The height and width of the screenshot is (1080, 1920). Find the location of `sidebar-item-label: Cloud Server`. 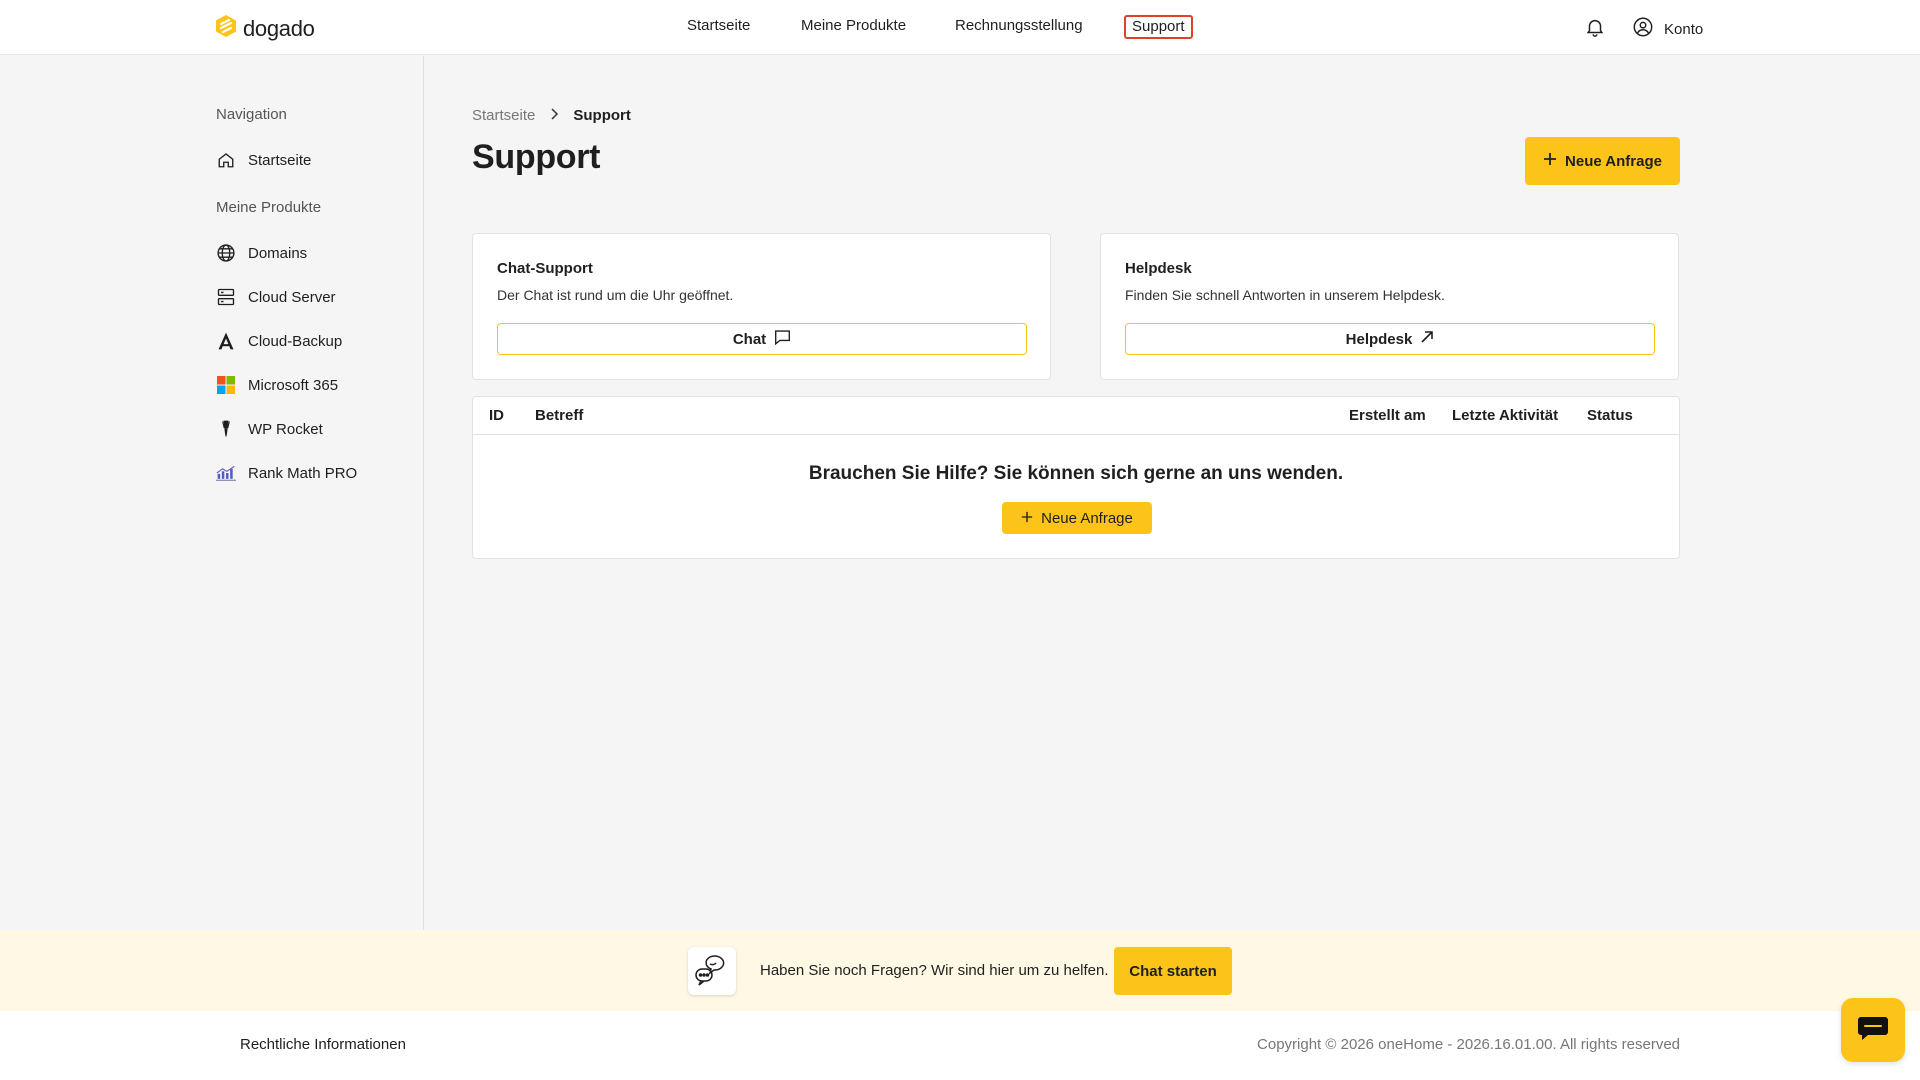

sidebar-item-label: Cloud Server is located at coordinates (292, 297).